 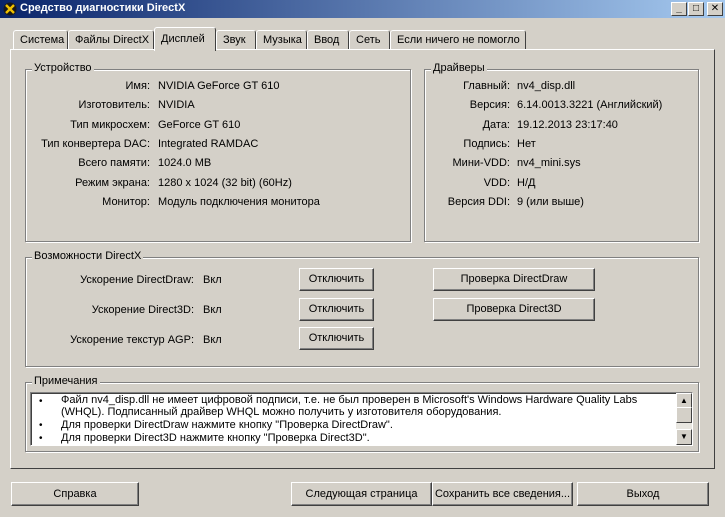 I want to click on minimize-button: _, so click(x=679, y=9).